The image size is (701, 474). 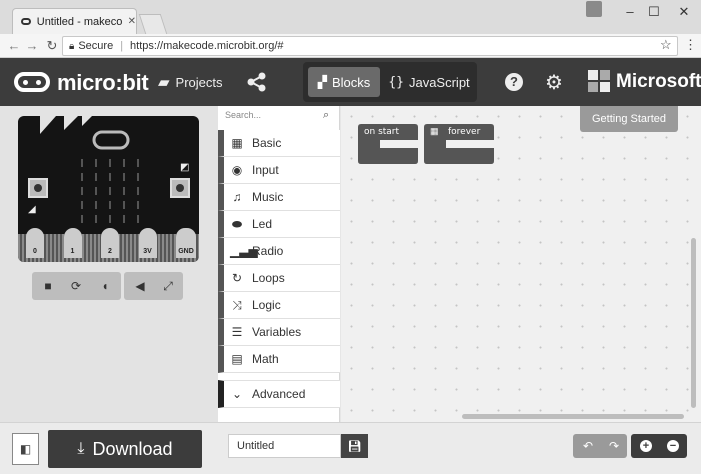 I want to click on toolbox-item-label: Basic, so click(x=267, y=143).